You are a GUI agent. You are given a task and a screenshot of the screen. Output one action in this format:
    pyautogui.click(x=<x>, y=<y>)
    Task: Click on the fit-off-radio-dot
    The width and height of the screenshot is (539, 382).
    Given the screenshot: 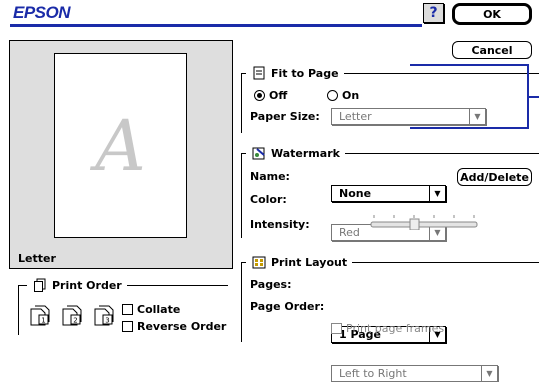 What is the action you would take?
    pyautogui.click(x=259, y=95)
    